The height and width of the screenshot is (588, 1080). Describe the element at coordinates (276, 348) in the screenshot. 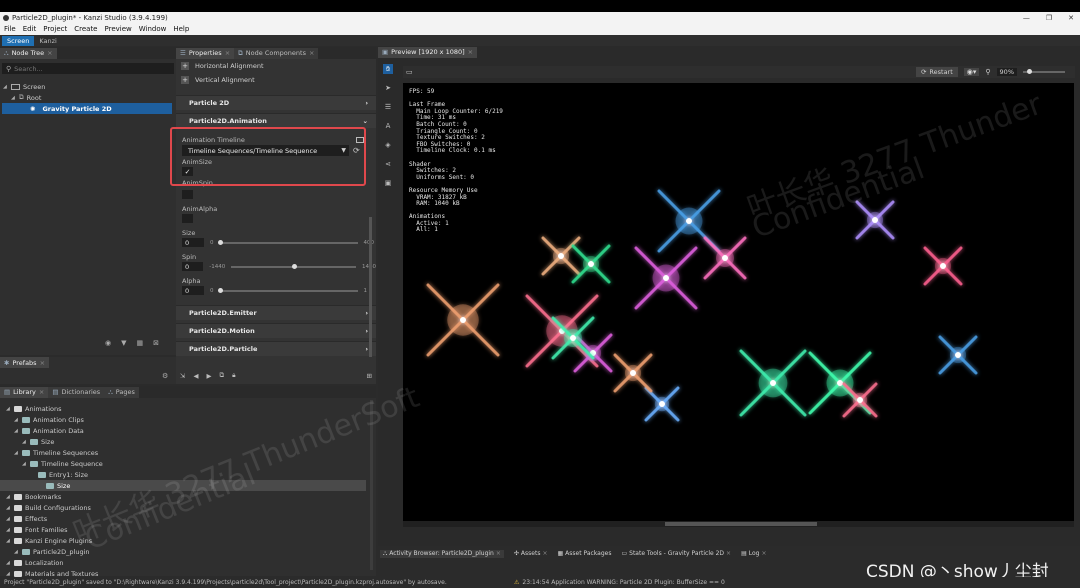

I see `section-particle2d-particle: Particle2D.Particle ›` at that location.